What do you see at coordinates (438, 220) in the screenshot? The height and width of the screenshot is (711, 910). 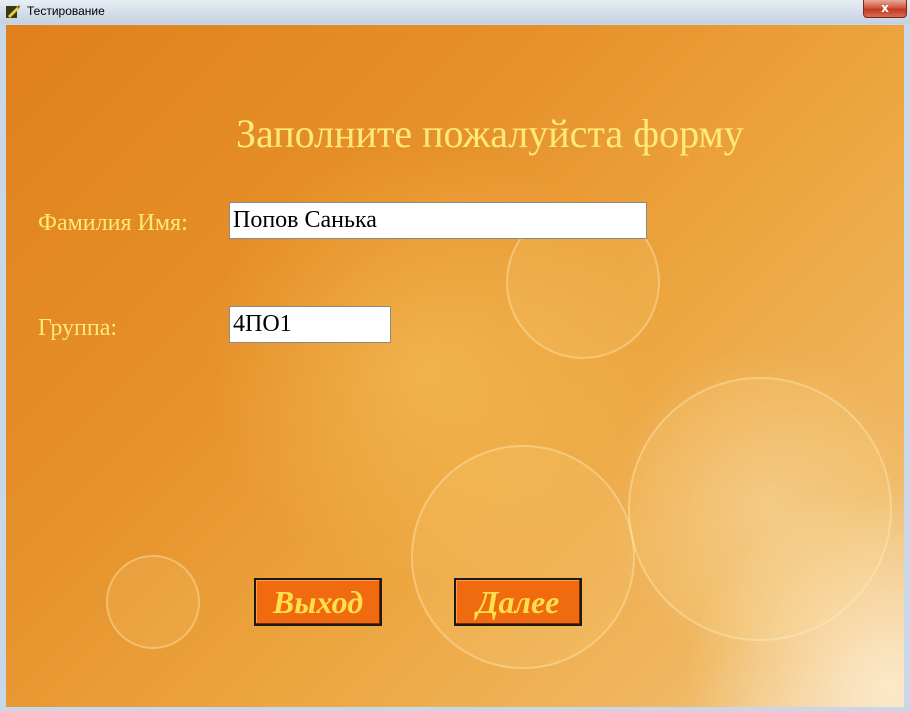 I see `name-input: Попов Санька` at bounding box center [438, 220].